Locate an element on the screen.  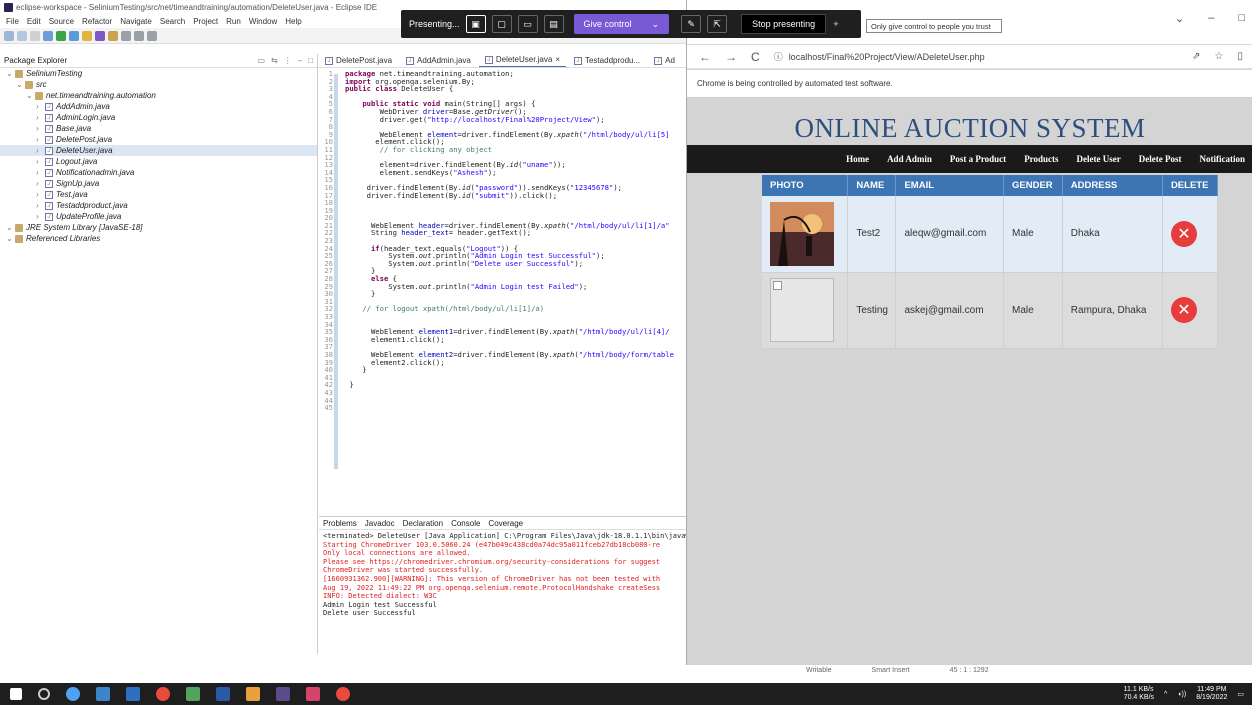
nav-link: Delete Post is located at coordinates (1160, 159).